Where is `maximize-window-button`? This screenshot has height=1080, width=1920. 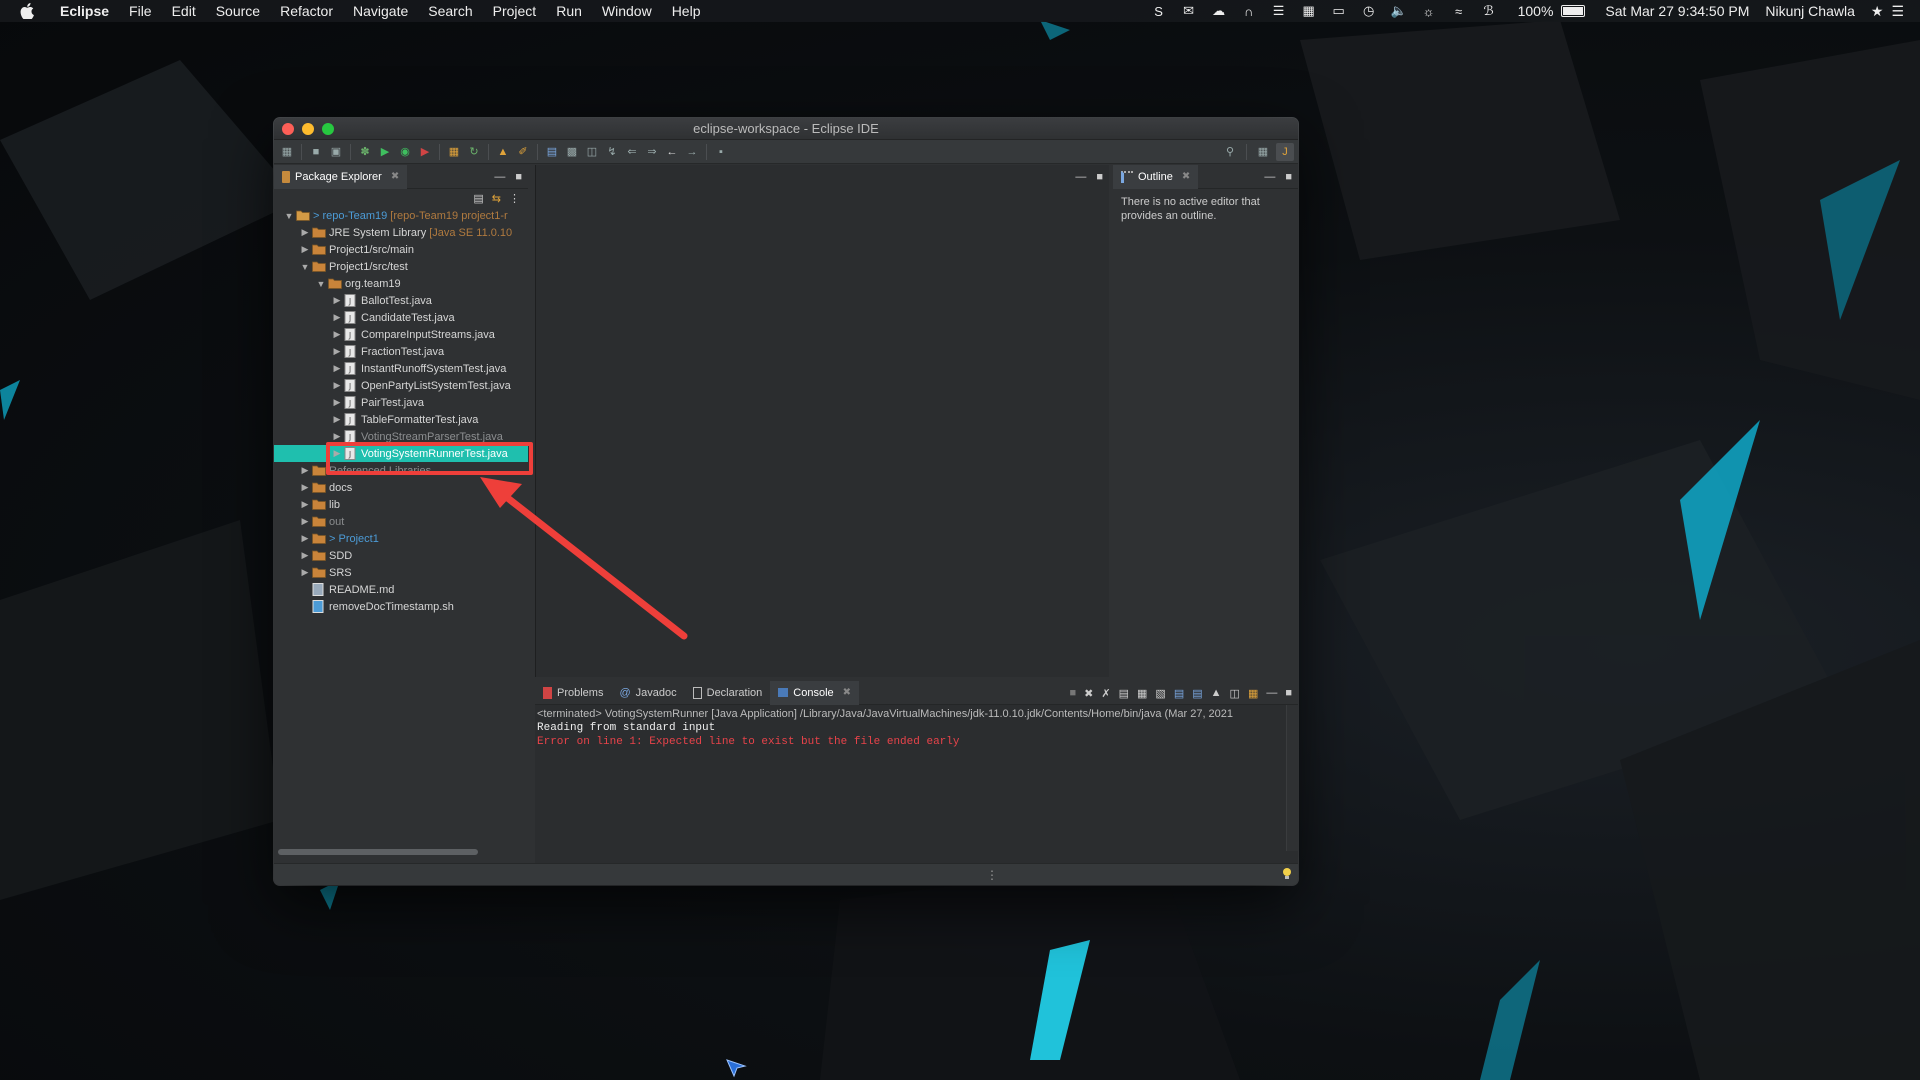 maximize-window-button is located at coordinates (328, 128).